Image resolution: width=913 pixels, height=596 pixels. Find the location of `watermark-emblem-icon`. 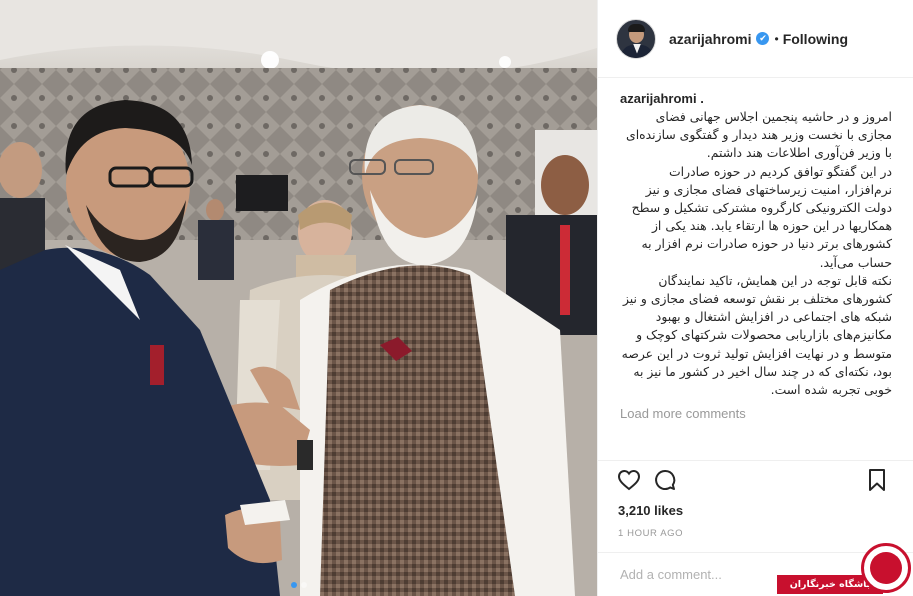

watermark-emblem-icon is located at coordinates (886, 568).